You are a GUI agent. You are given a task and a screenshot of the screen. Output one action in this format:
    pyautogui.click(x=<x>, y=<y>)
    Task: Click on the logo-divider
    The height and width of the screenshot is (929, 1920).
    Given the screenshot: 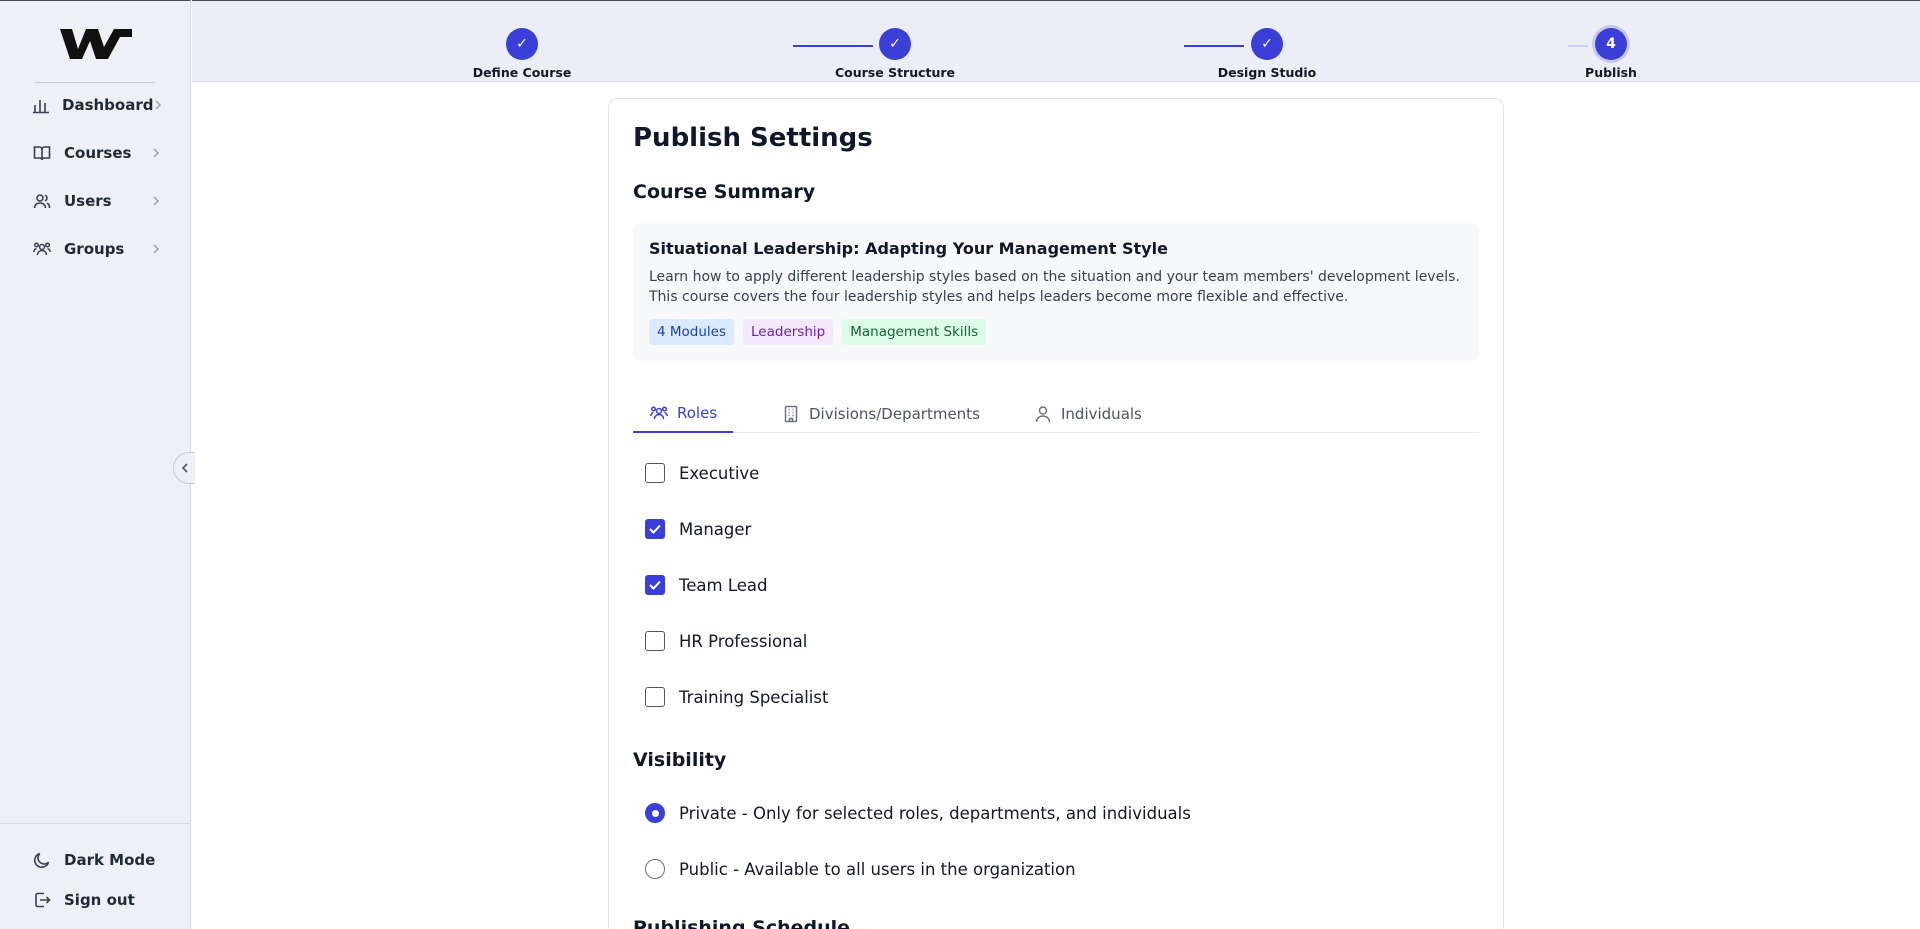 What is the action you would take?
    pyautogui.click(x=95, y=82)
    